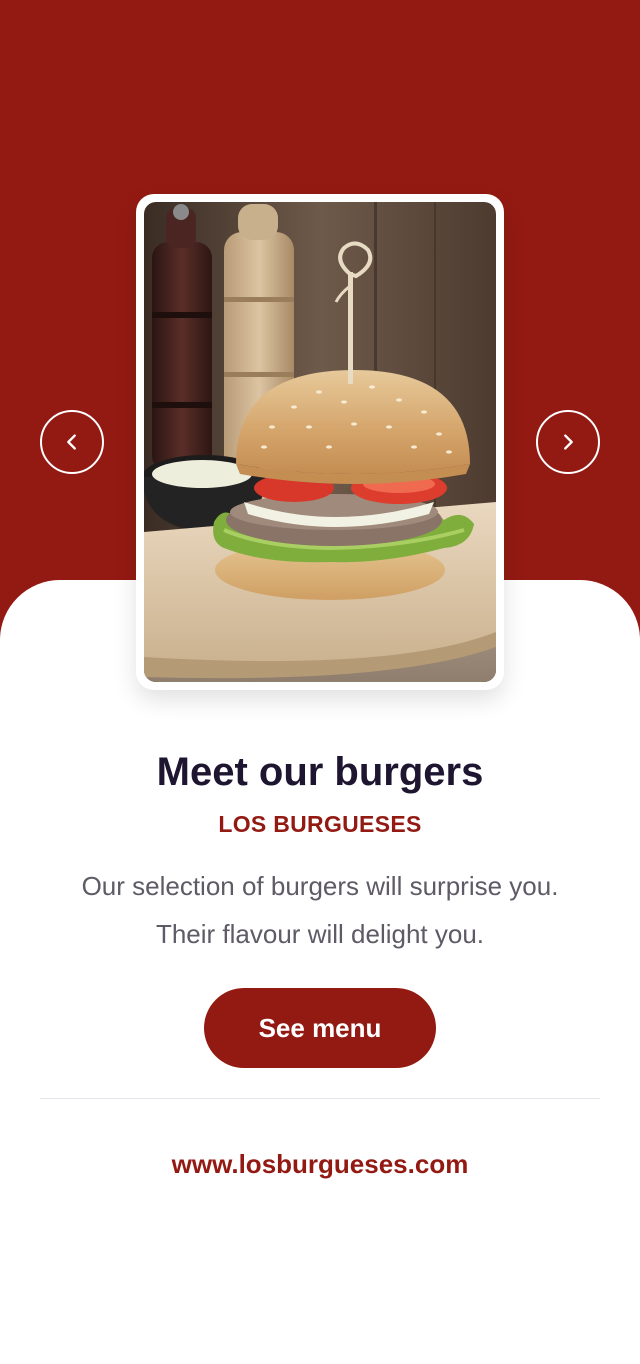 Image resolution: width=640 pixels, height=1364 pixels. I want to click on page-title: Meet our burgers, so click(320, 772).